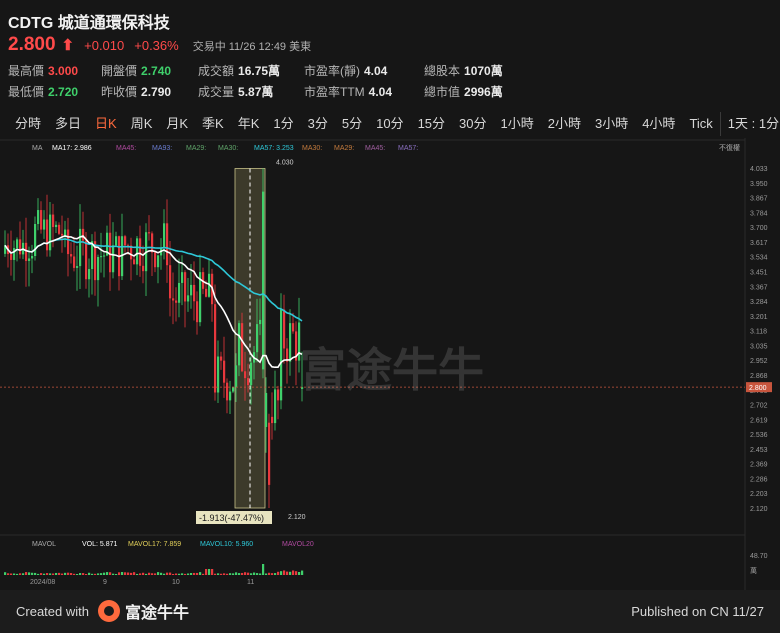 The image size is (780, 633). What do you see at coordinates (213, 124) in the screenshot?
I see `tab-period: 季K` at bounding box center [213, 124].